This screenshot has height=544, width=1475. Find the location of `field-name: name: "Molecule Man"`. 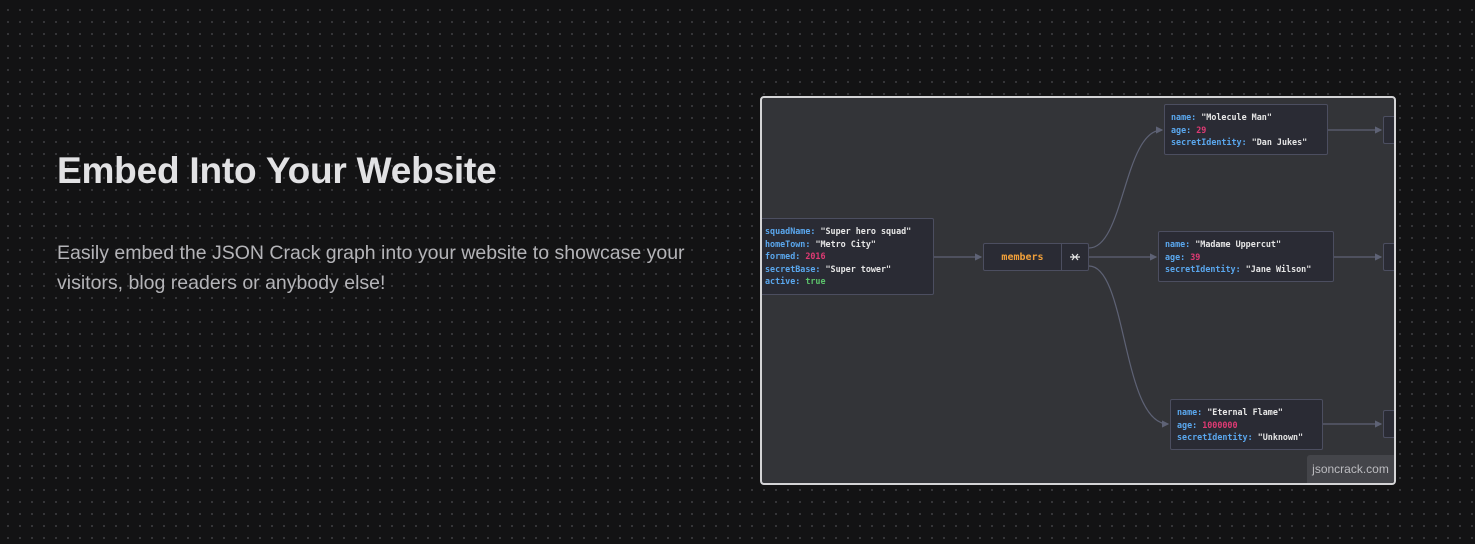

field-name: name: "Molecule Man" is located at coordinates (1246, 117).